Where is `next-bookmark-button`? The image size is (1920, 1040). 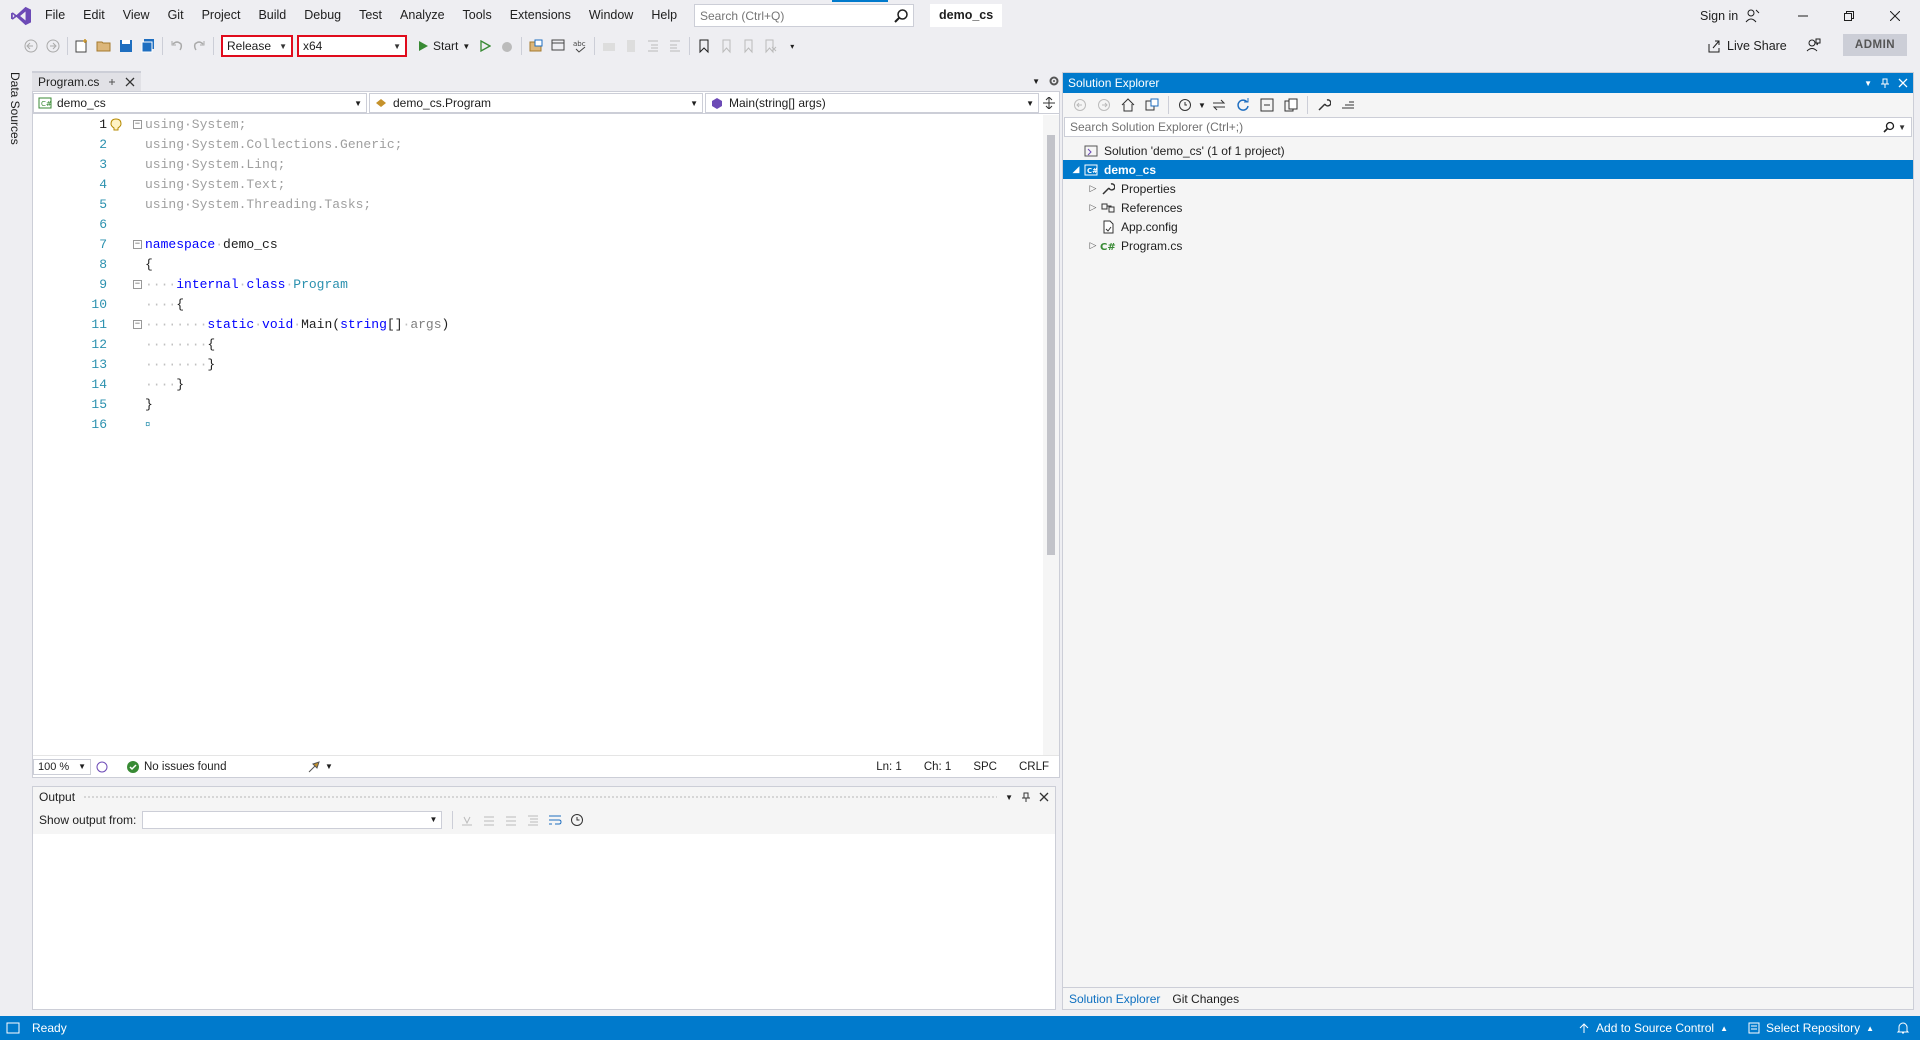 next-bookmark-button is located at coordinates (748, 46).